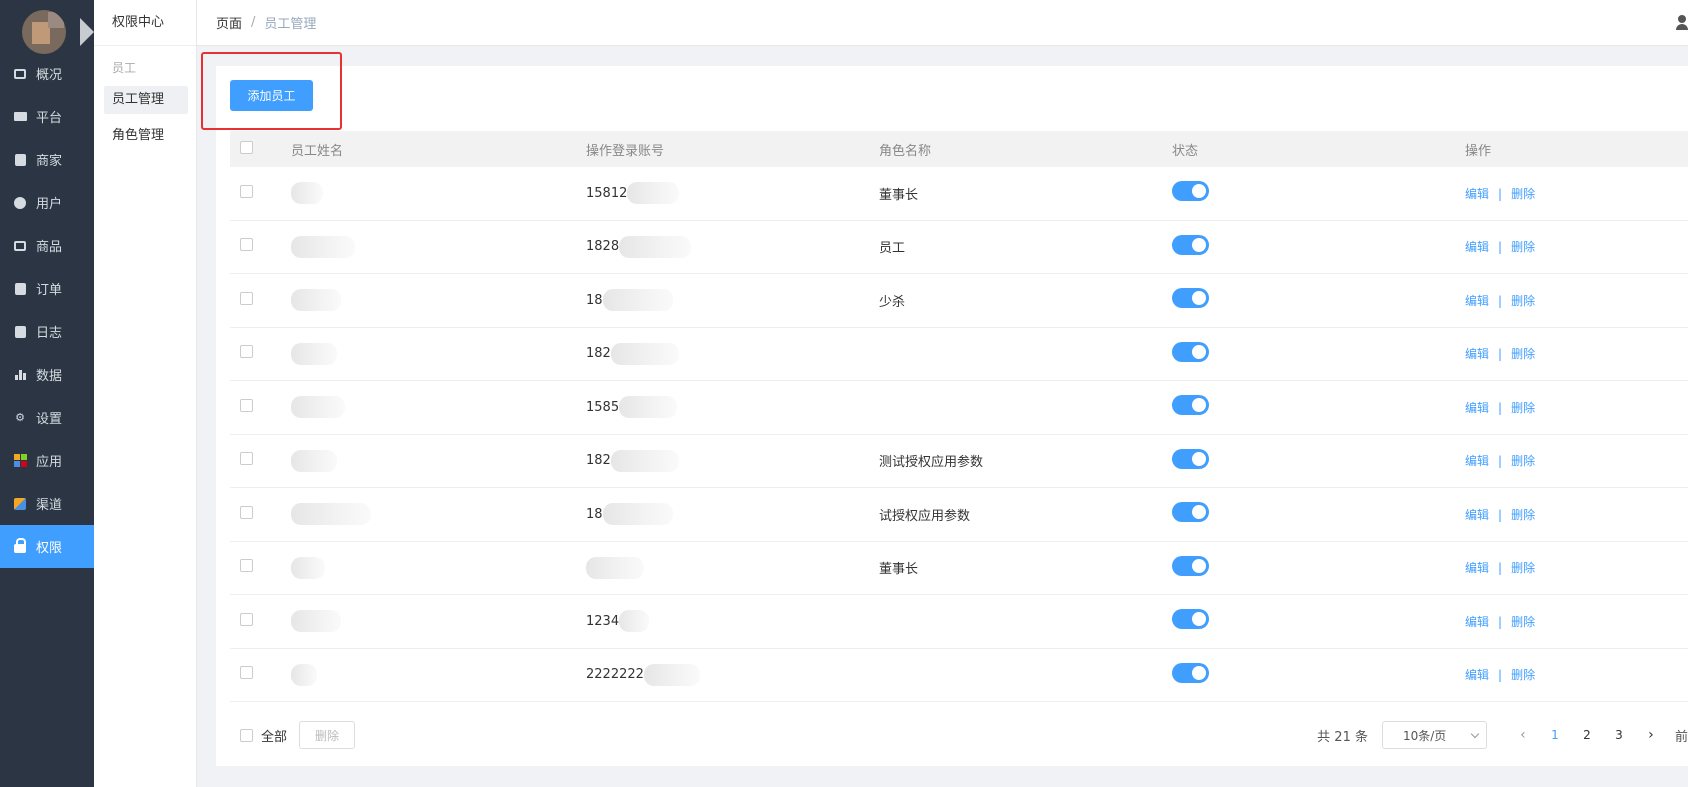 The width and height of the screenshot is (1688, 787). I want to click on total-count: 共 21 条, so click(1342, 737).